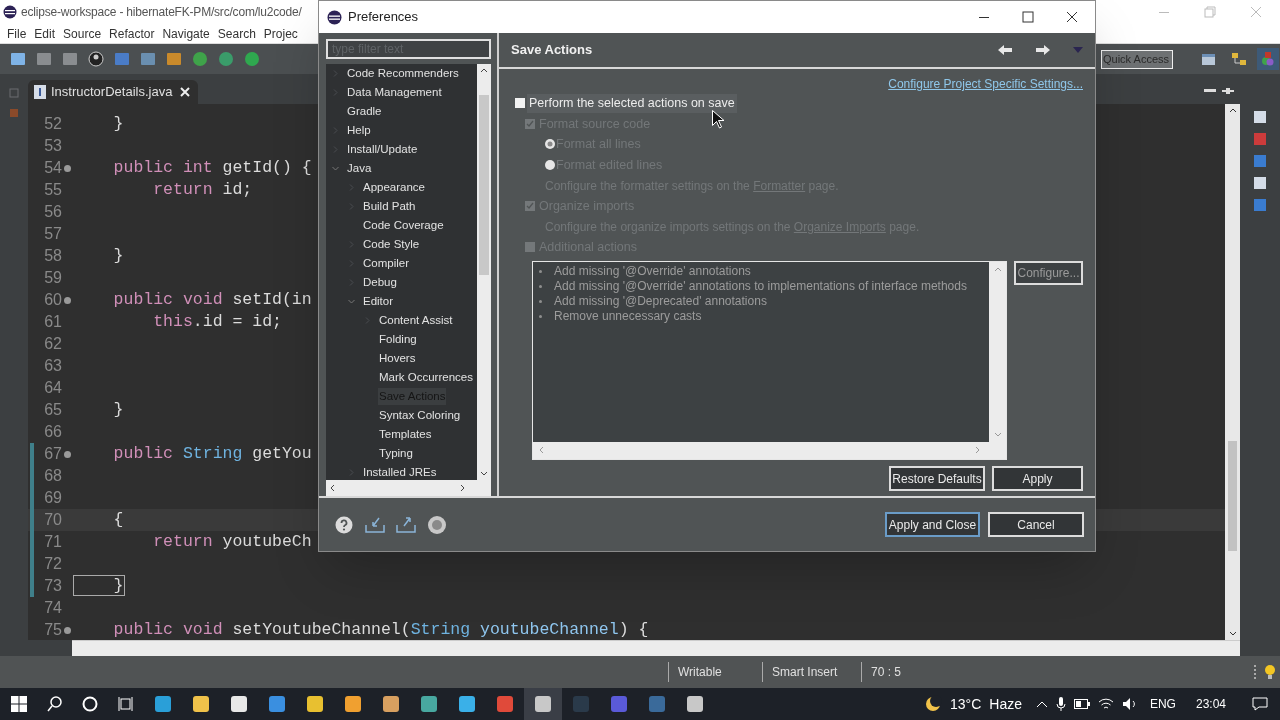 Image resolution: width=1280 pixels, height=720 pixels. What do you see at coordinates (332, 488) in the screenshot?
I see `scroll-left-icon` at bounding box center [332, 488].